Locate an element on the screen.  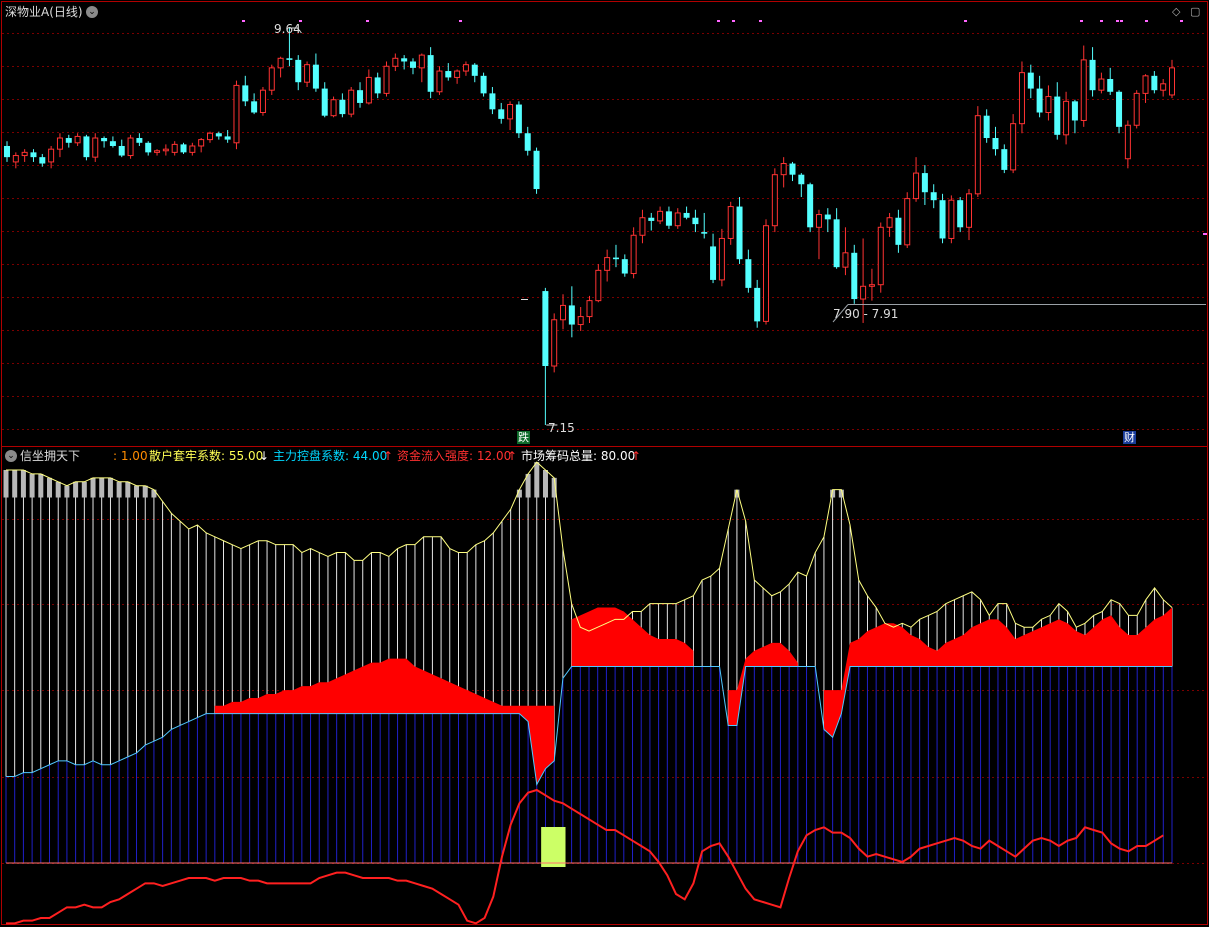
legend-item-chips: 市场筹码总量: 80.00 is located at coordinates (578, 456).